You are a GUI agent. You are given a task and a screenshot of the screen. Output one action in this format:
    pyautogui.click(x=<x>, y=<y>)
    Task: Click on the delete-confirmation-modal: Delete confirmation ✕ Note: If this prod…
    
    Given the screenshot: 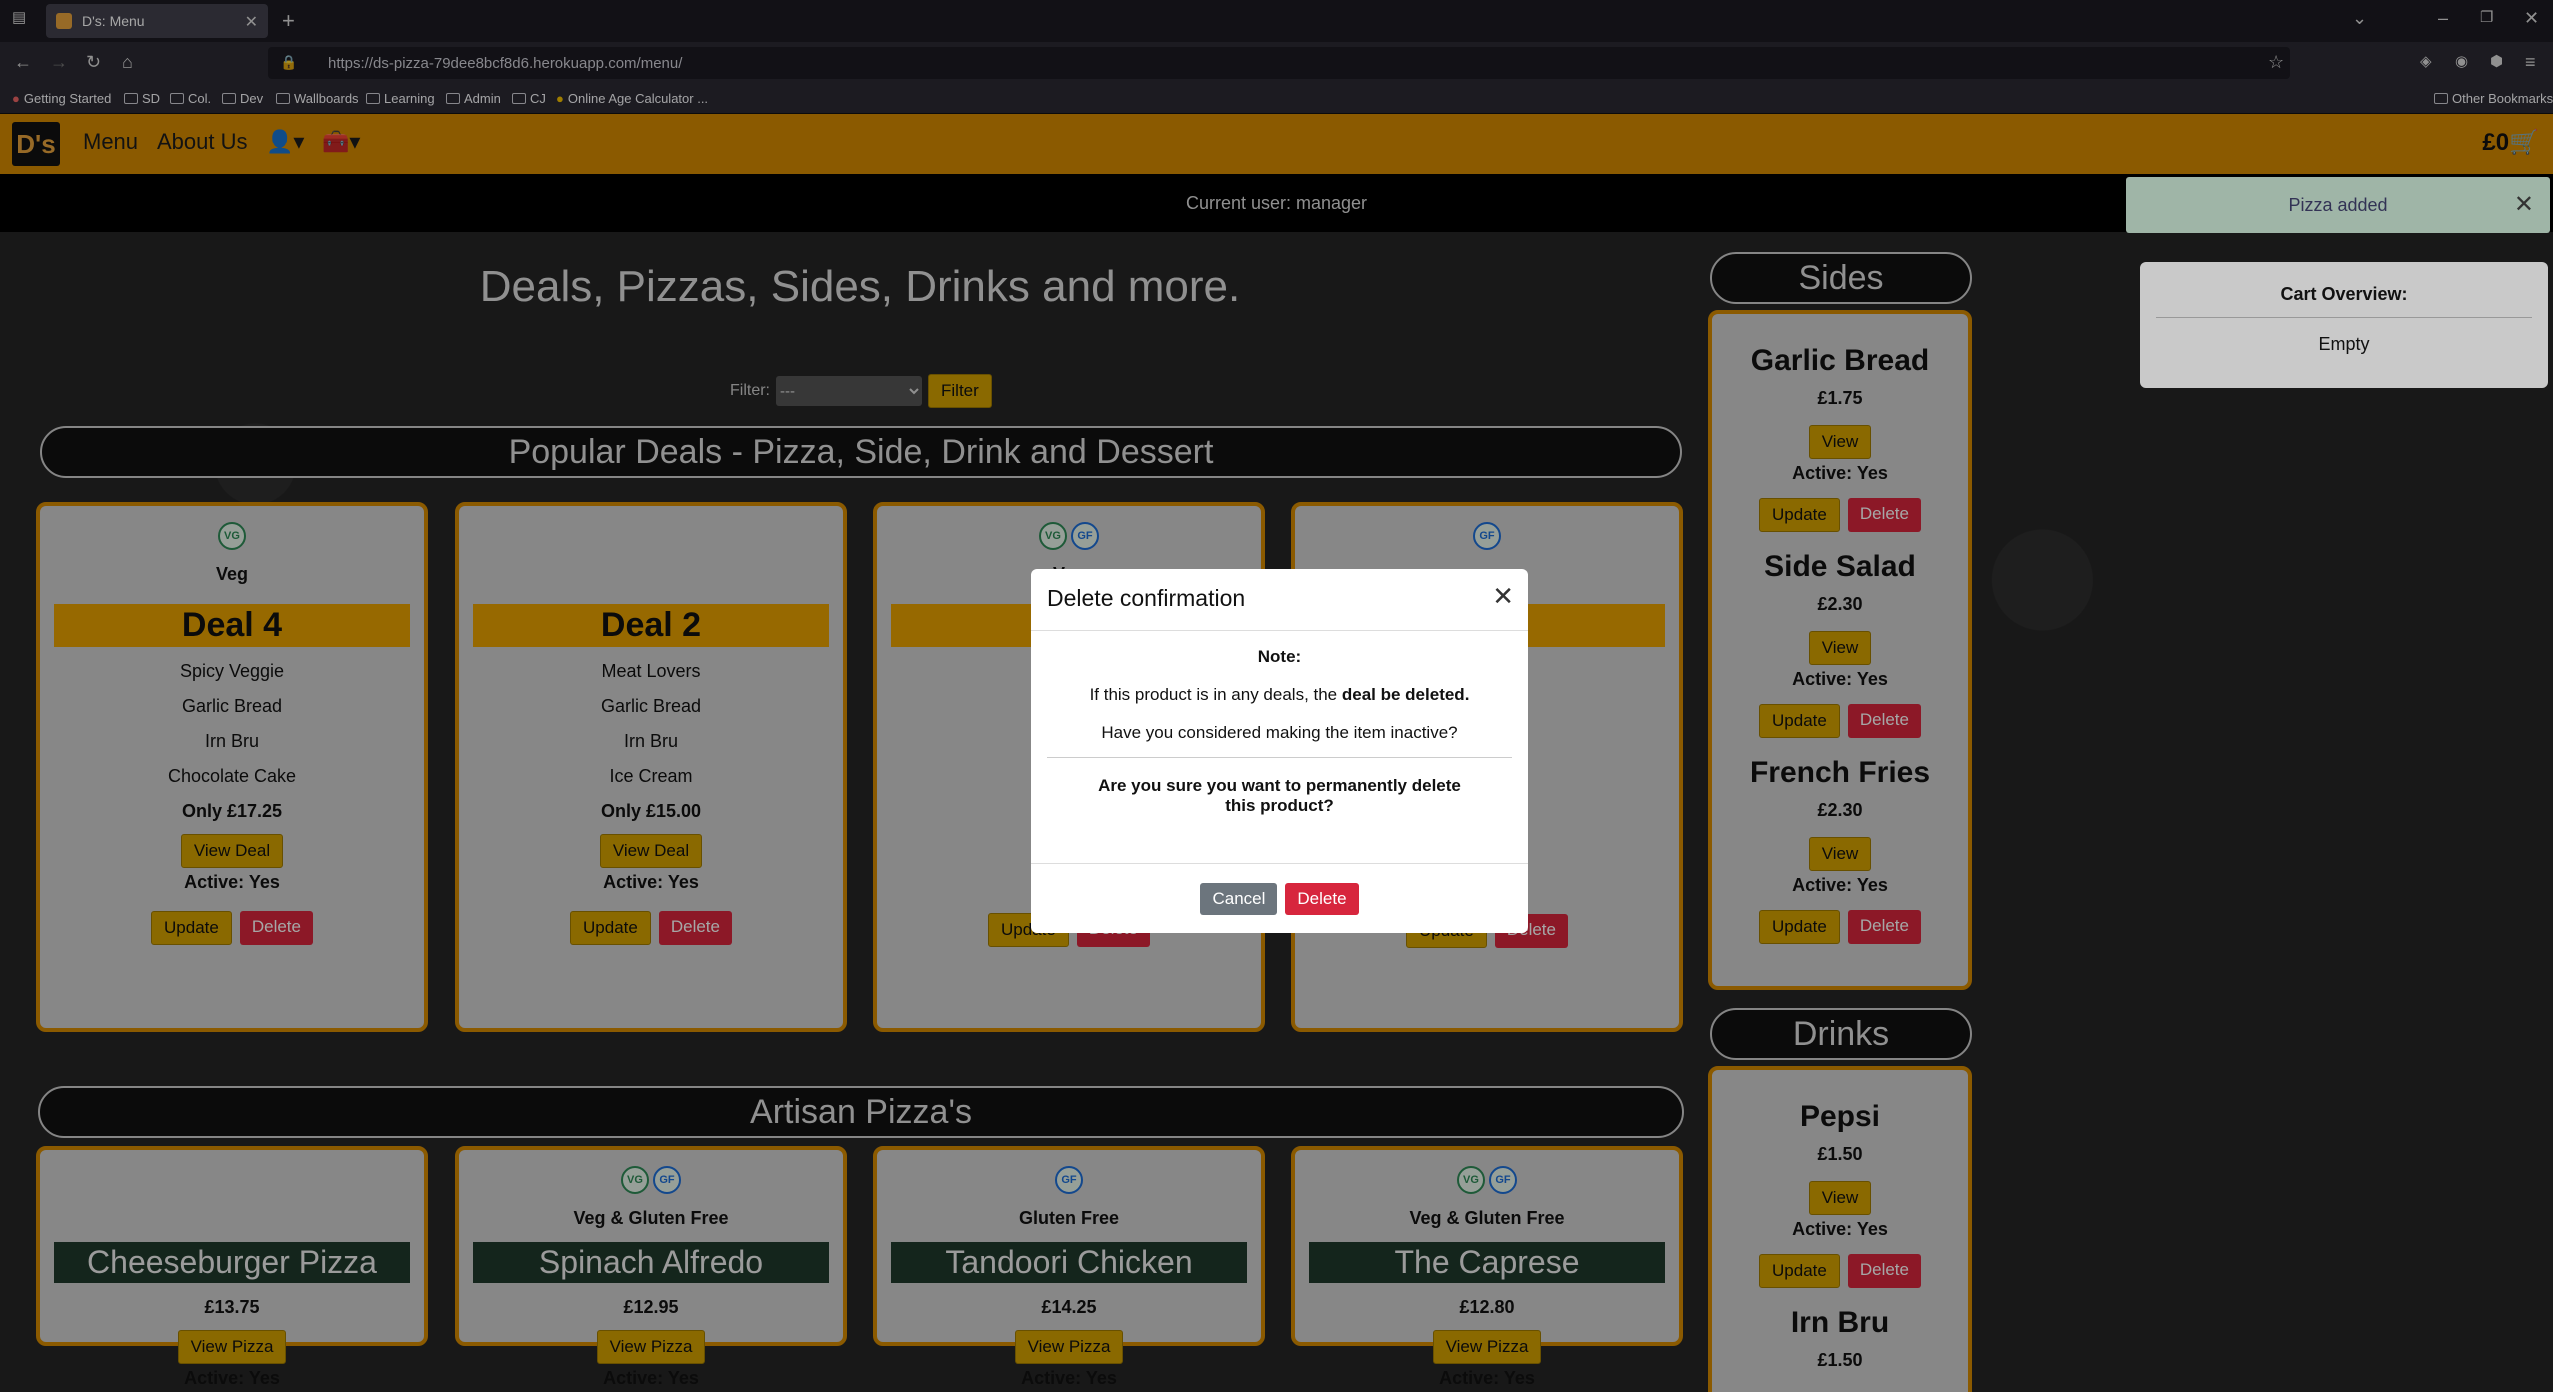 What is the action you would take?
    pyautogui.click(x=1279, y=751)
    